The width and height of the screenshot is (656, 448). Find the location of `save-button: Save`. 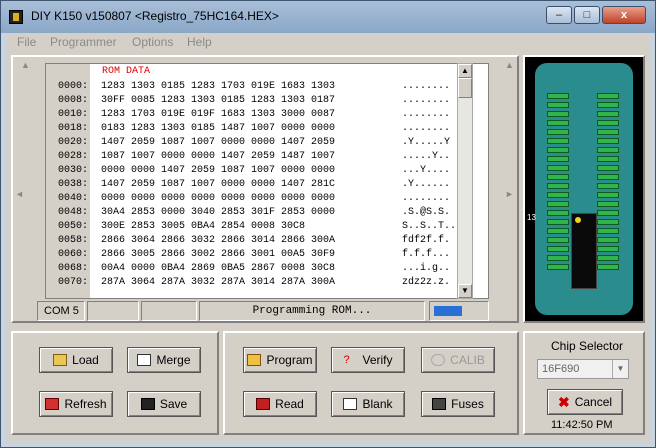

save-button: Save is located at coordinates (164, 404).